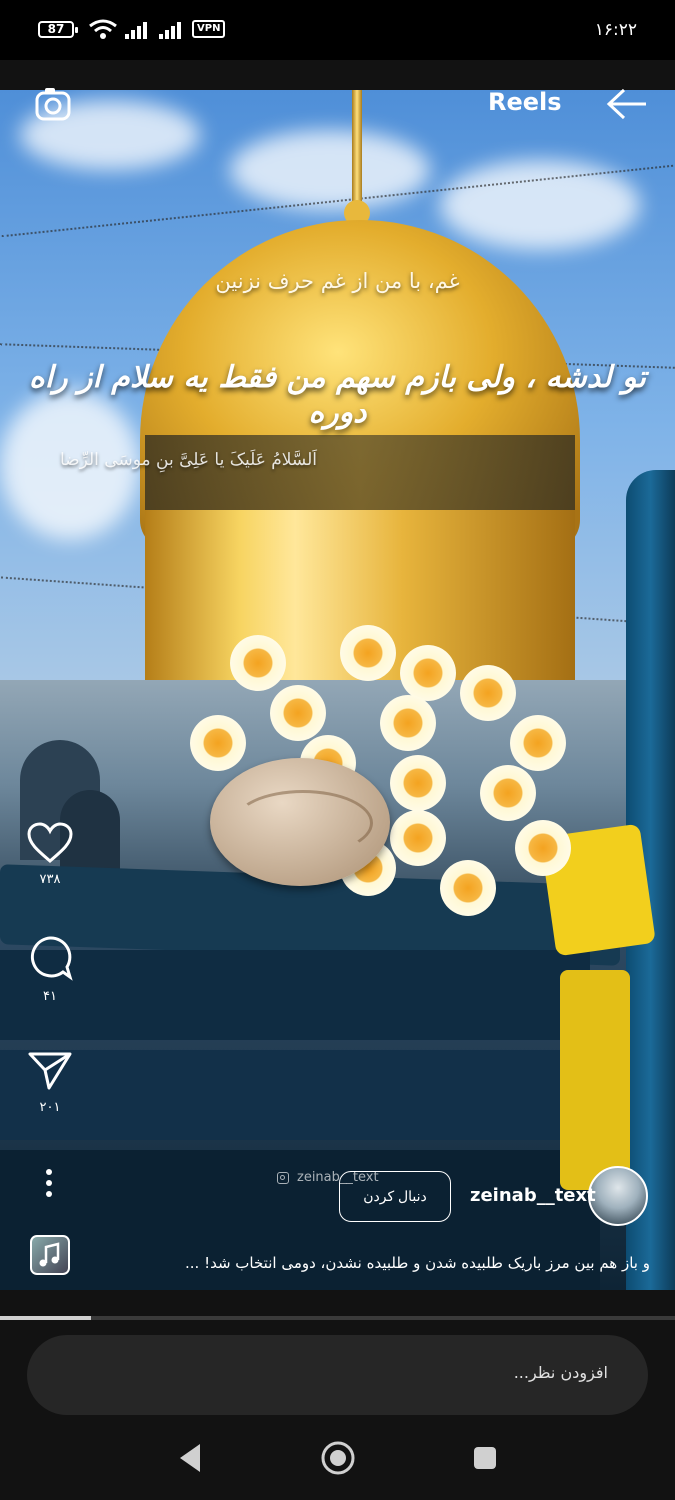 This screenshot has height=1500, width=675. What do you see at coordinates (191, 1458) in the screenshot?
I see `nav-back-icon` at bounding box center [191, 1458].